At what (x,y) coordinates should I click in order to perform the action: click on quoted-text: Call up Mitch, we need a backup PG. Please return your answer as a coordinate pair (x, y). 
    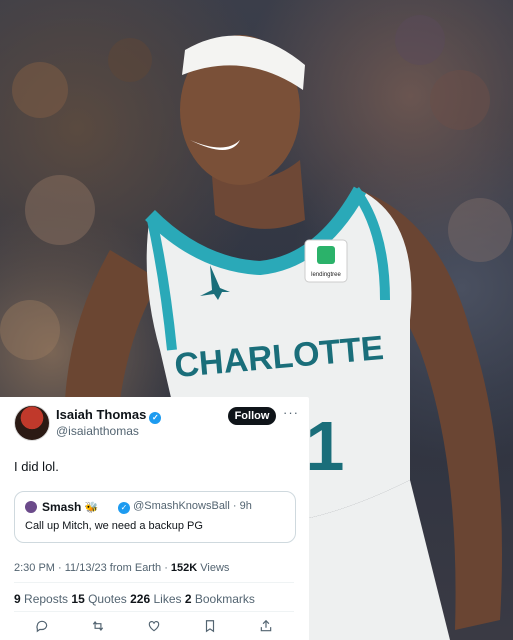
    Looking at the image, I should click on (114, 526).